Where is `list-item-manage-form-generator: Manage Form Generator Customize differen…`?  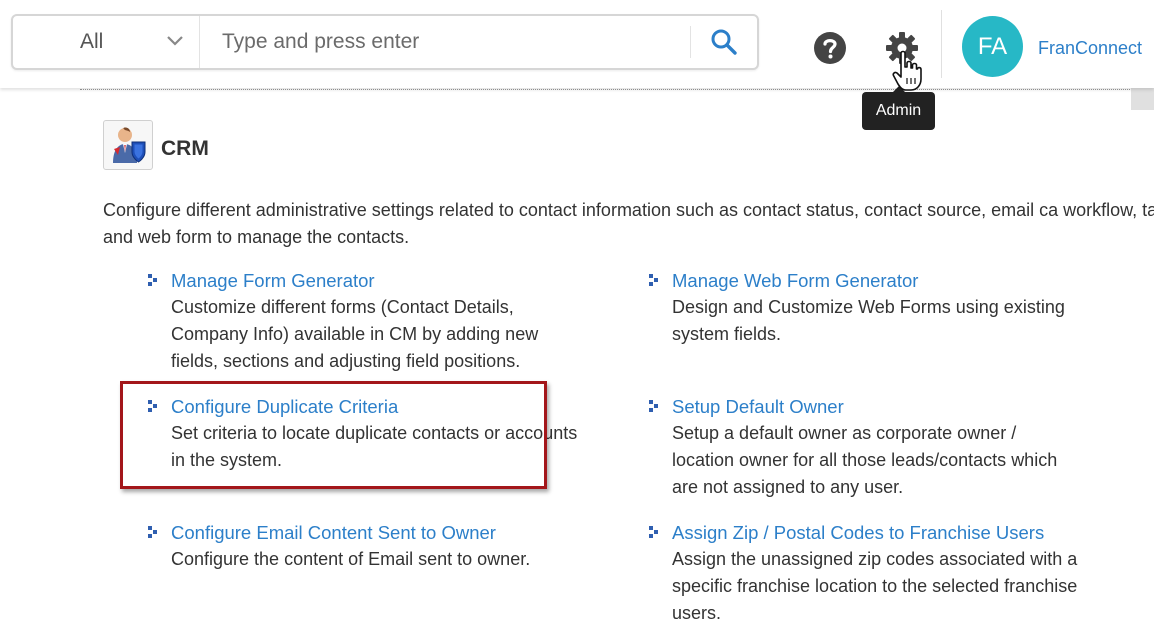
list-item-manage-form-generator: Manage Form Generator Customize differen… is located at coordinates (369, 321).